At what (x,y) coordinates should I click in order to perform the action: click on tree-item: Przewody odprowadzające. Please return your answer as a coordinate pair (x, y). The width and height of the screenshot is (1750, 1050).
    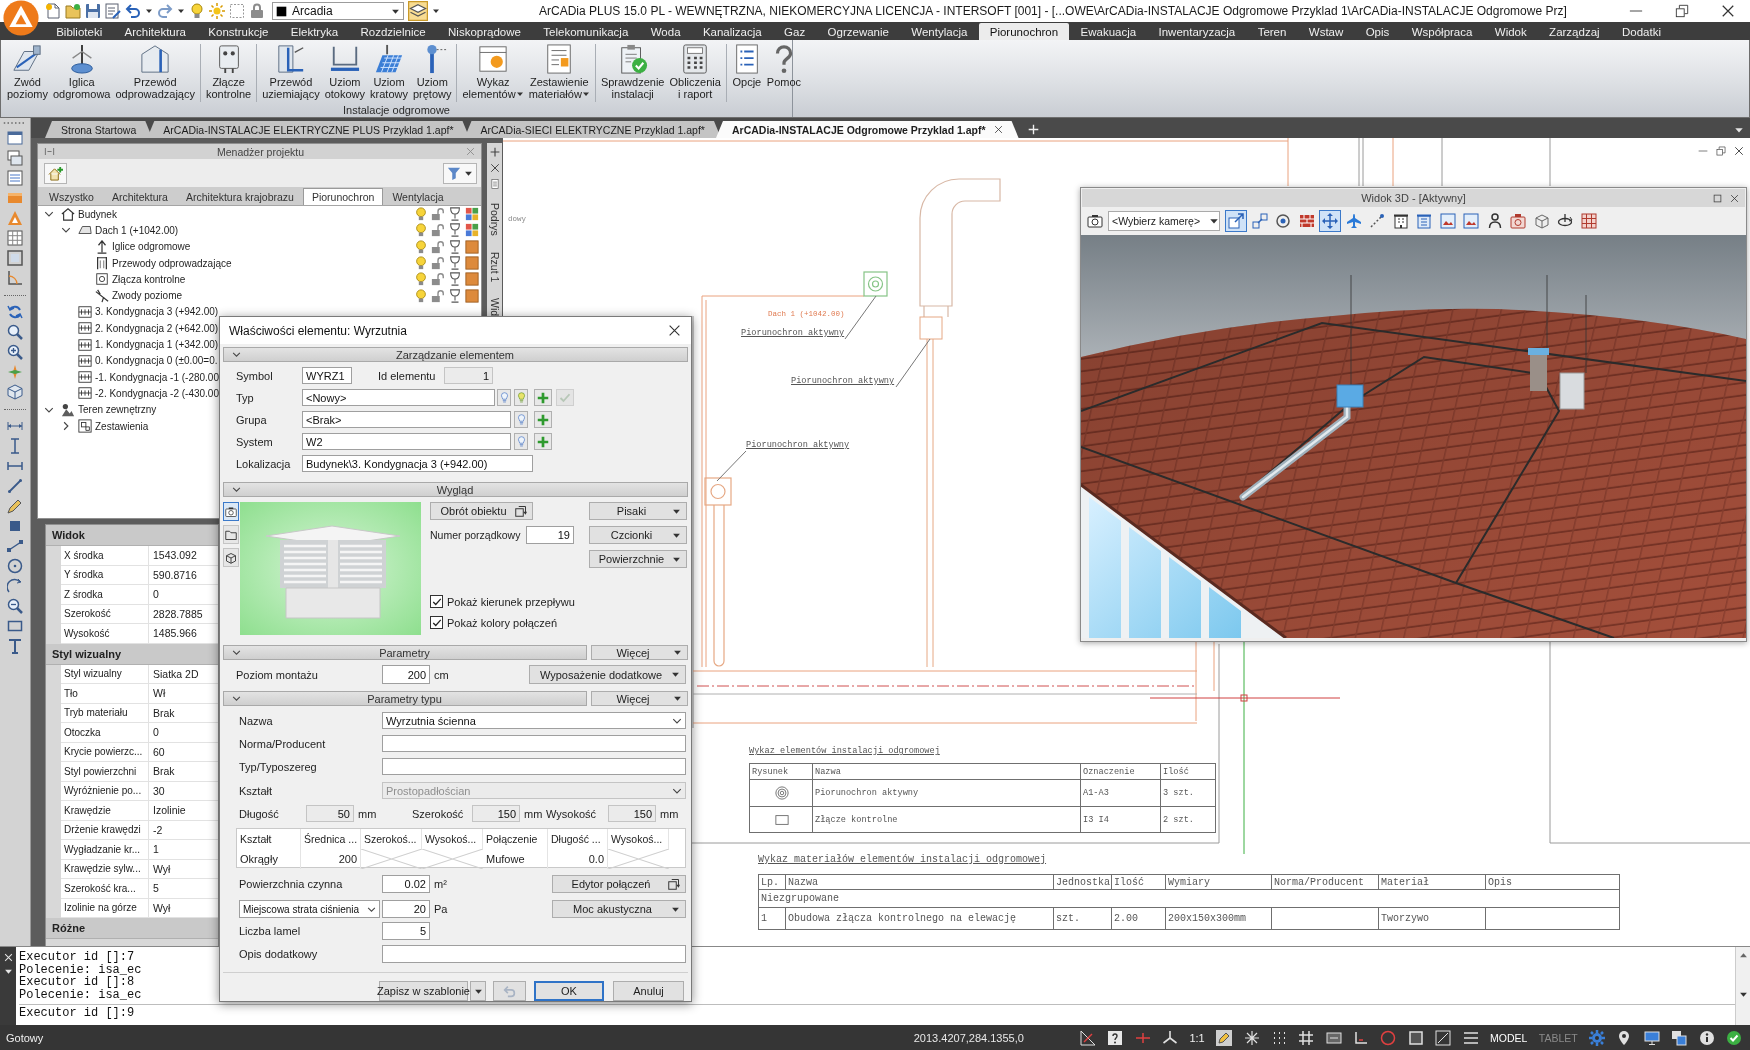
    Looking at the image, I should click on (172, 263).